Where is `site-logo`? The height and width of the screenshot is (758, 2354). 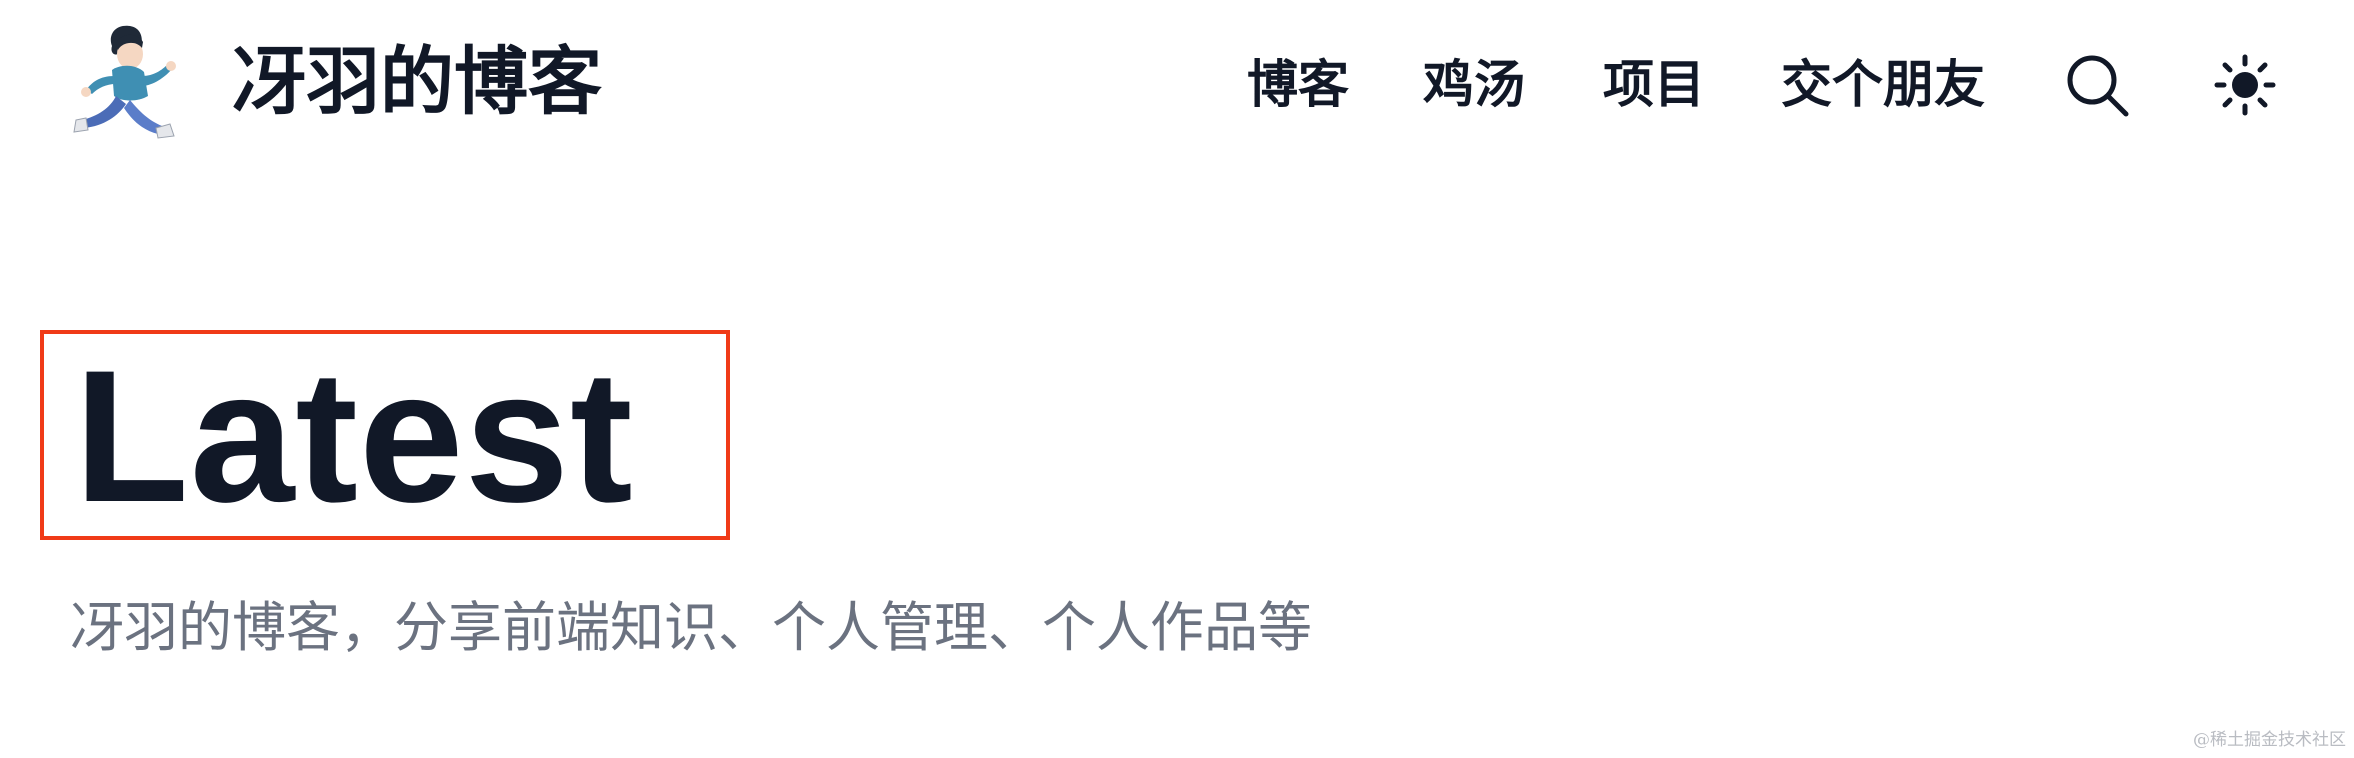
site-logo is located at coordinates (135, 85).